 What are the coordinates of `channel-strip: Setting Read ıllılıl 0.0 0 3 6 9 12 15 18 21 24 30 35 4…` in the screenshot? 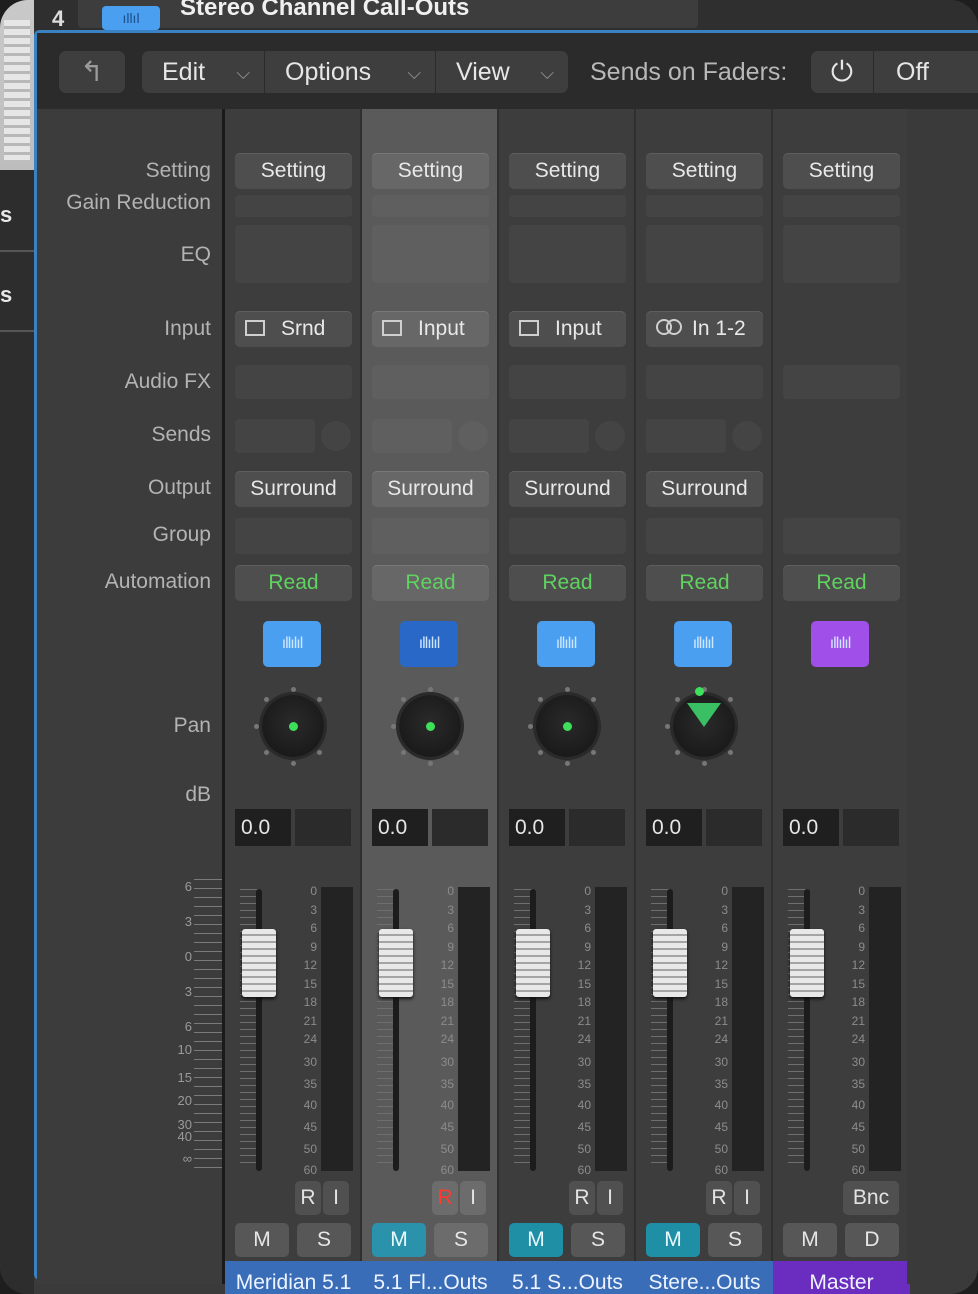 It's located at (841, 701).